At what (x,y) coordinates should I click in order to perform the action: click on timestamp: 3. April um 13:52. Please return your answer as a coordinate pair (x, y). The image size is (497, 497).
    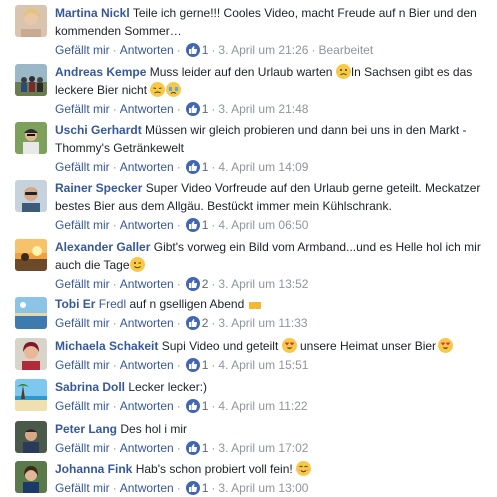
    Looking at the image, I should click on (263, 284).